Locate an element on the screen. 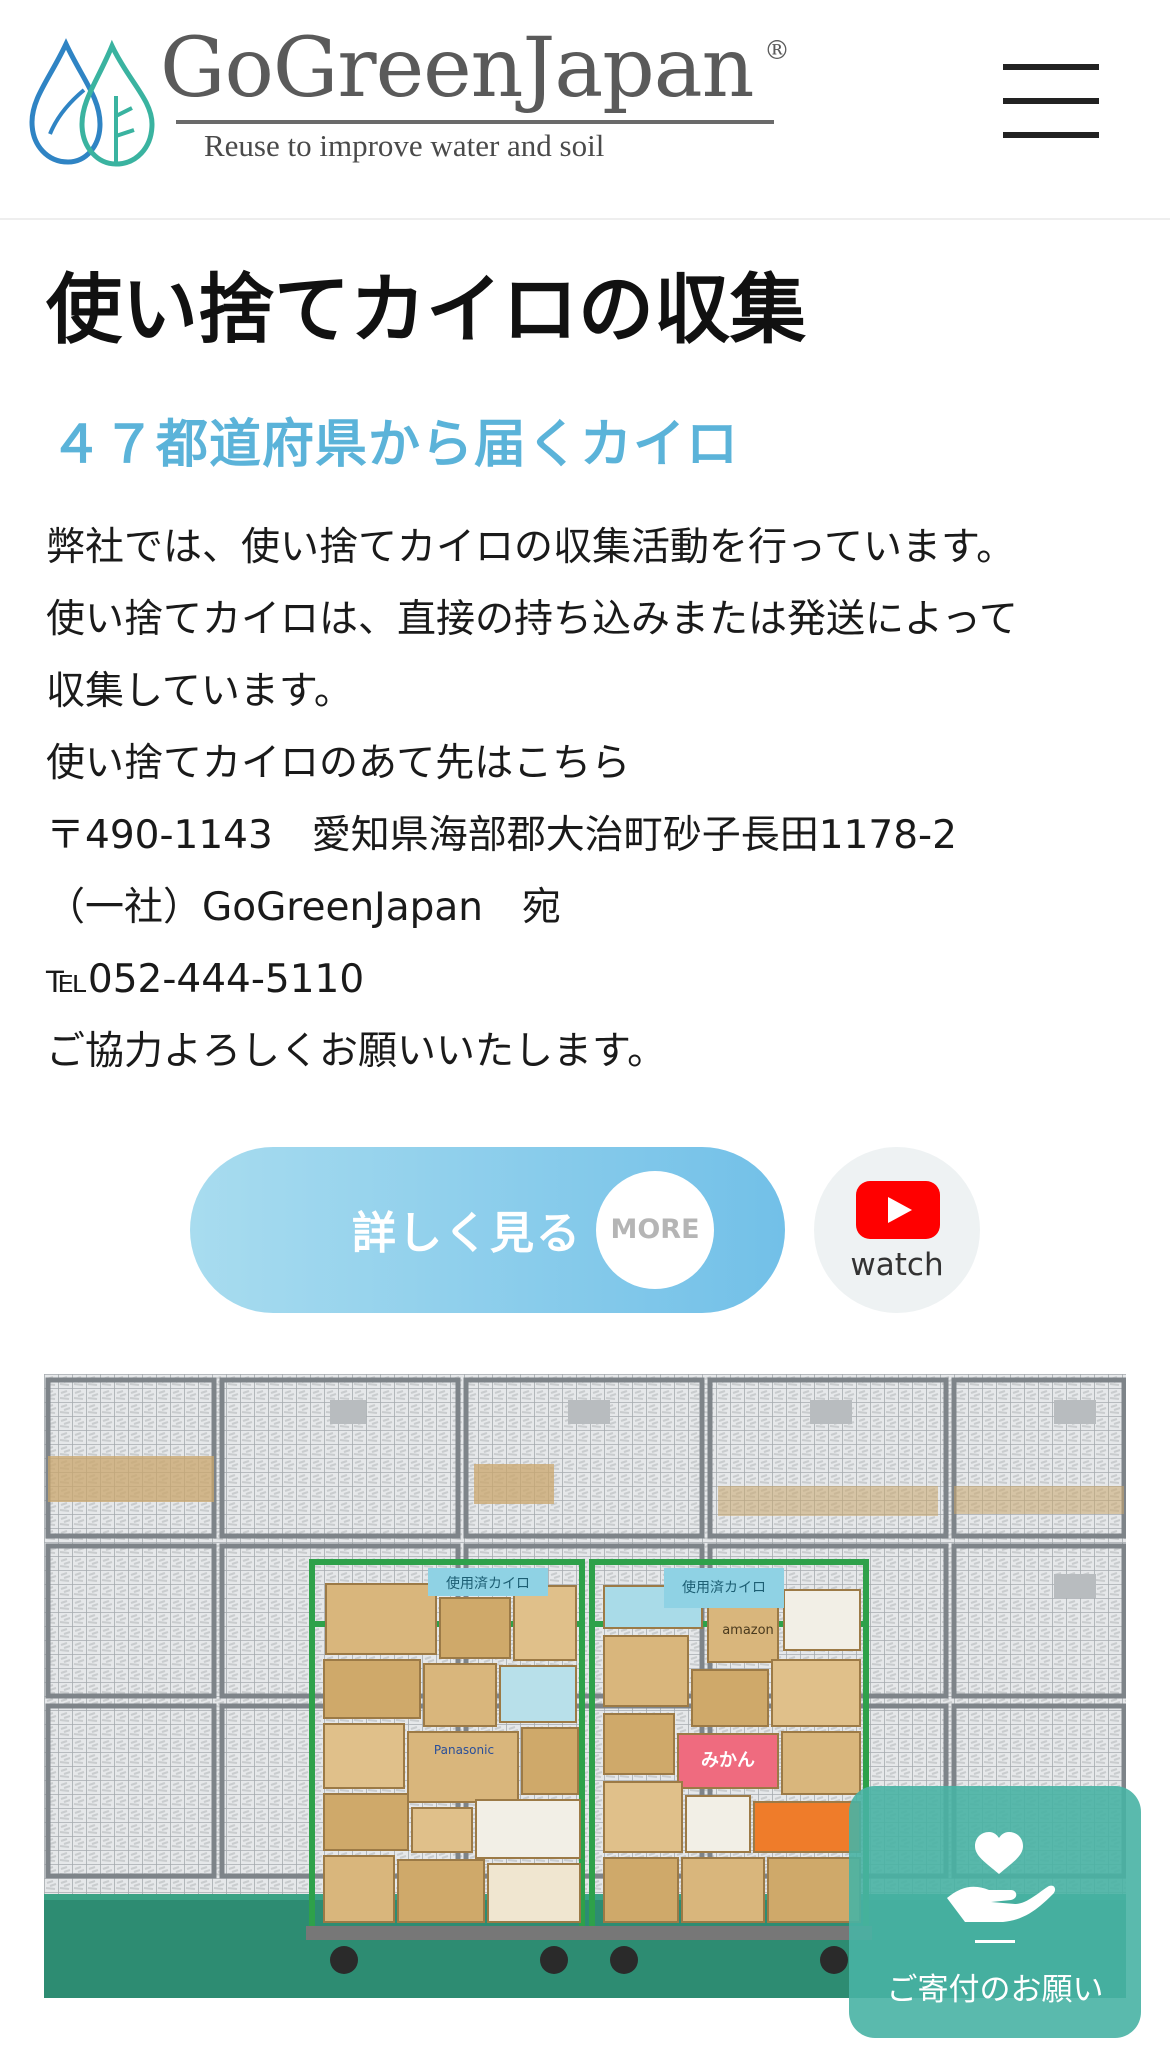 The height and width of the screenshot is (2048, 1170). recipient-name: （一社）GoGreenJapan 宛 is located at coordinates (303, 907).